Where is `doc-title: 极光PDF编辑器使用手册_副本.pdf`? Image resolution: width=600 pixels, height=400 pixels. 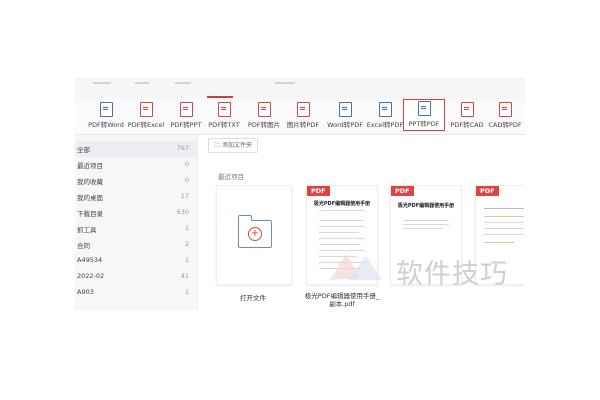 doc-title: 极光PDF编辑器使用手册_副本.pdf is located at coordinates (342, 300).